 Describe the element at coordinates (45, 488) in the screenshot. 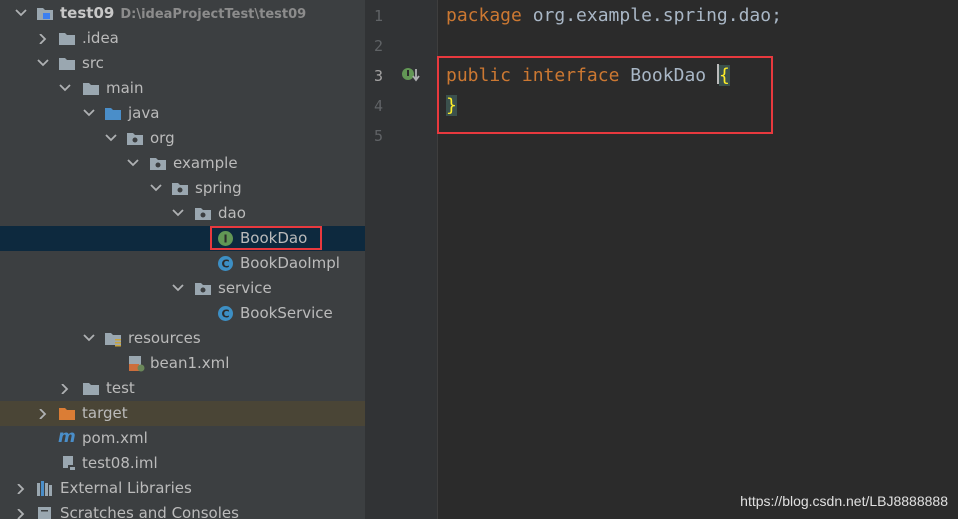

I see `libraries-icon` at that location.